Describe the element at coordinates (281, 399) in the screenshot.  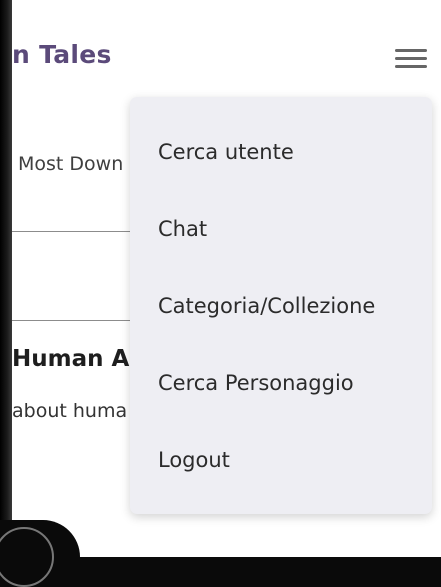
I see `menu-item-cerca-personaggio: Cerca Personaggio` at that location.